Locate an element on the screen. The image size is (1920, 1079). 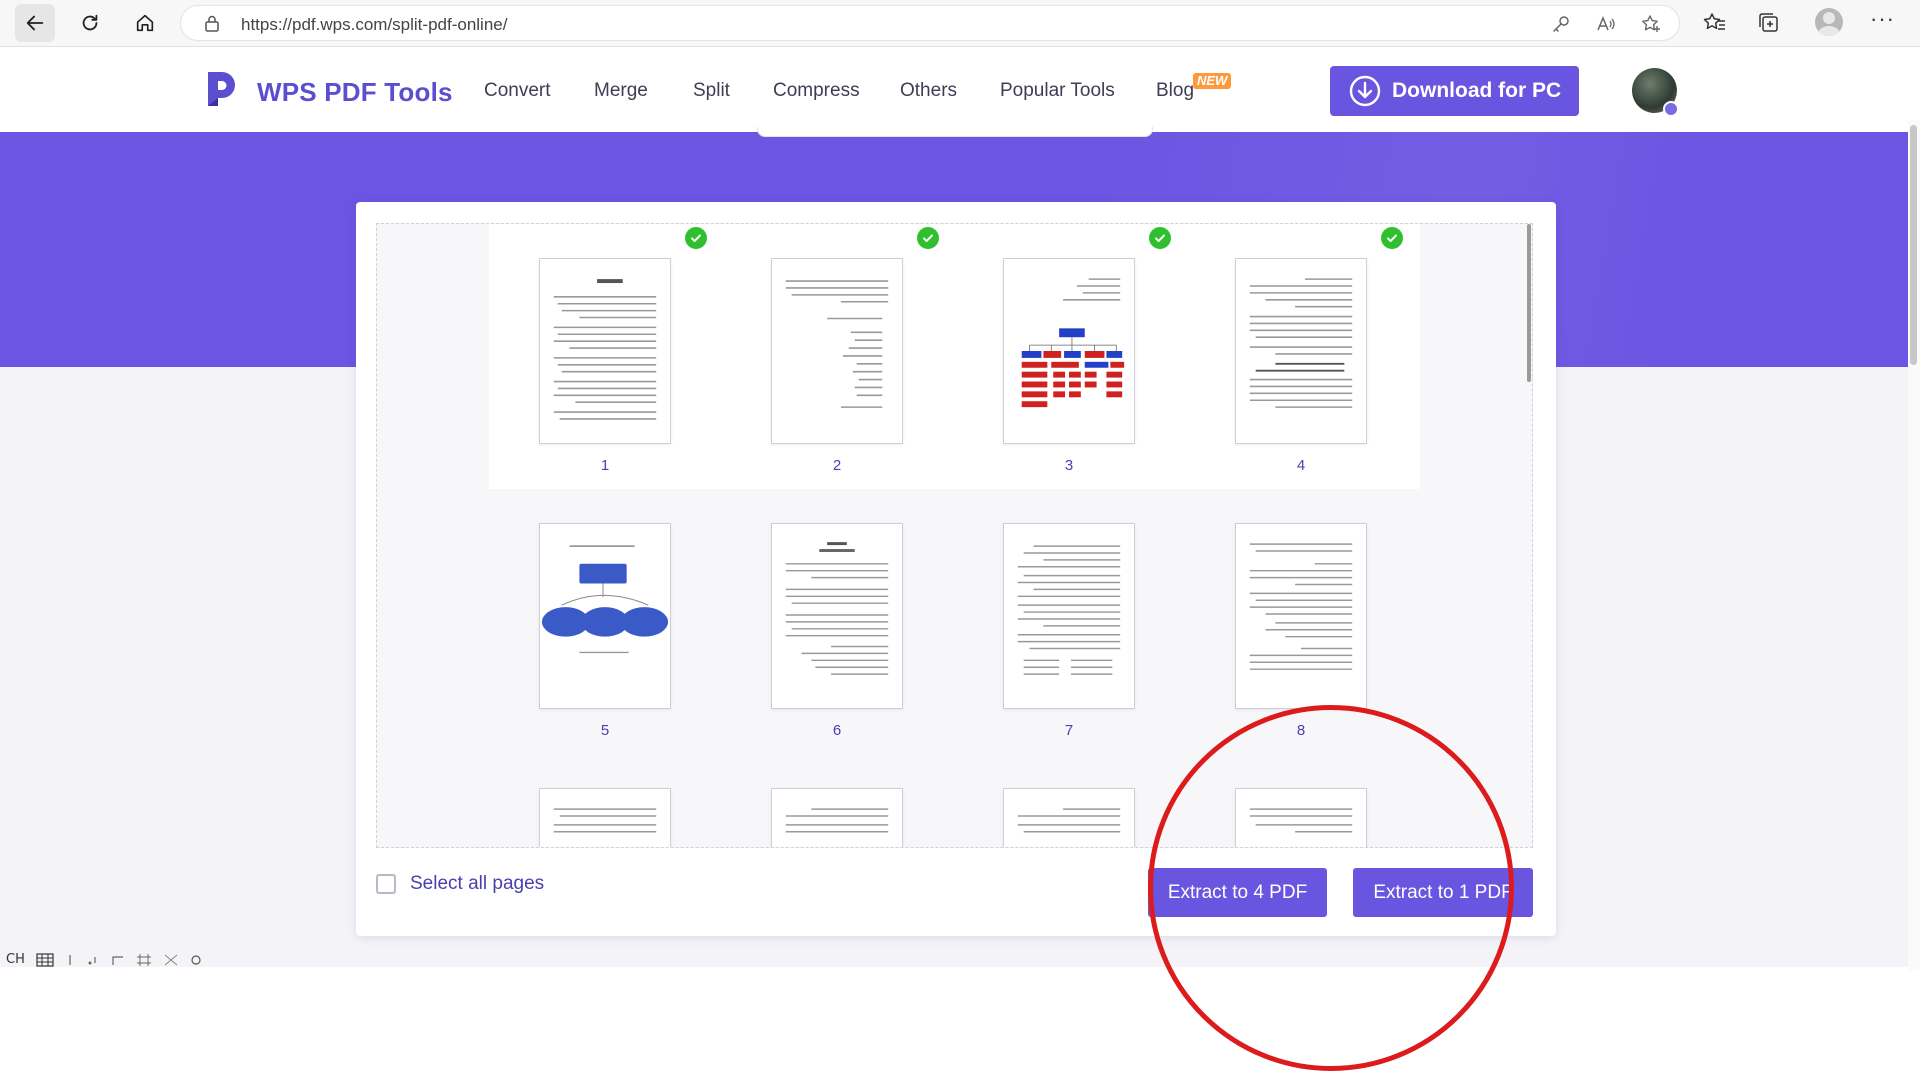
page-2-selected-check-icon is located at coordinates (928, 238).